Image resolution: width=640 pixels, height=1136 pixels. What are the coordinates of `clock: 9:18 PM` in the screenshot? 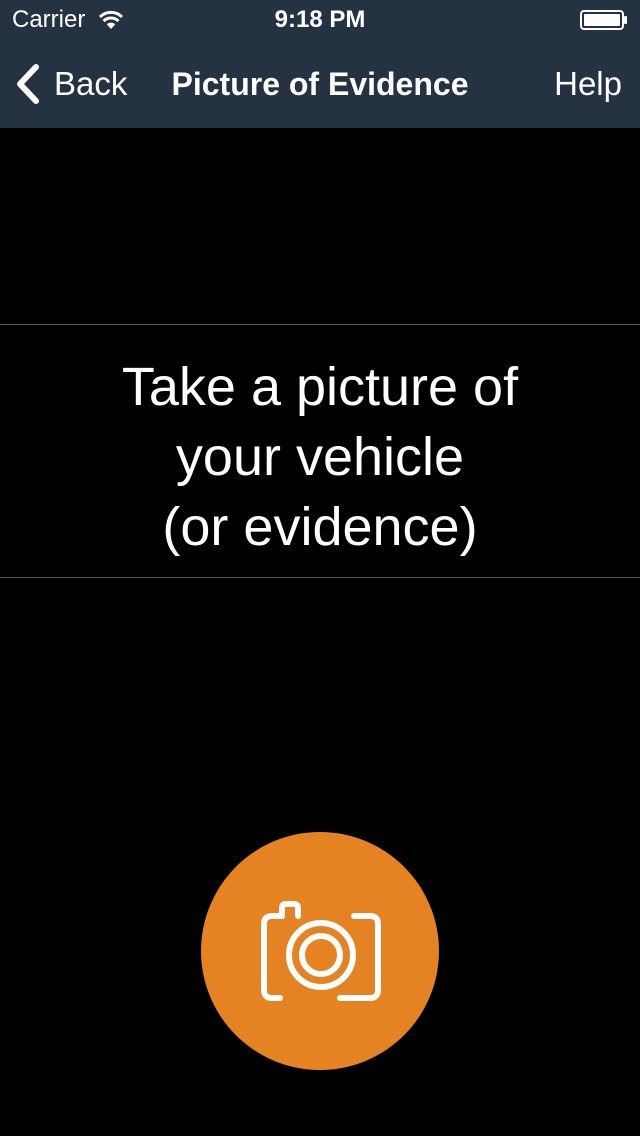 It's located at (320, 19).